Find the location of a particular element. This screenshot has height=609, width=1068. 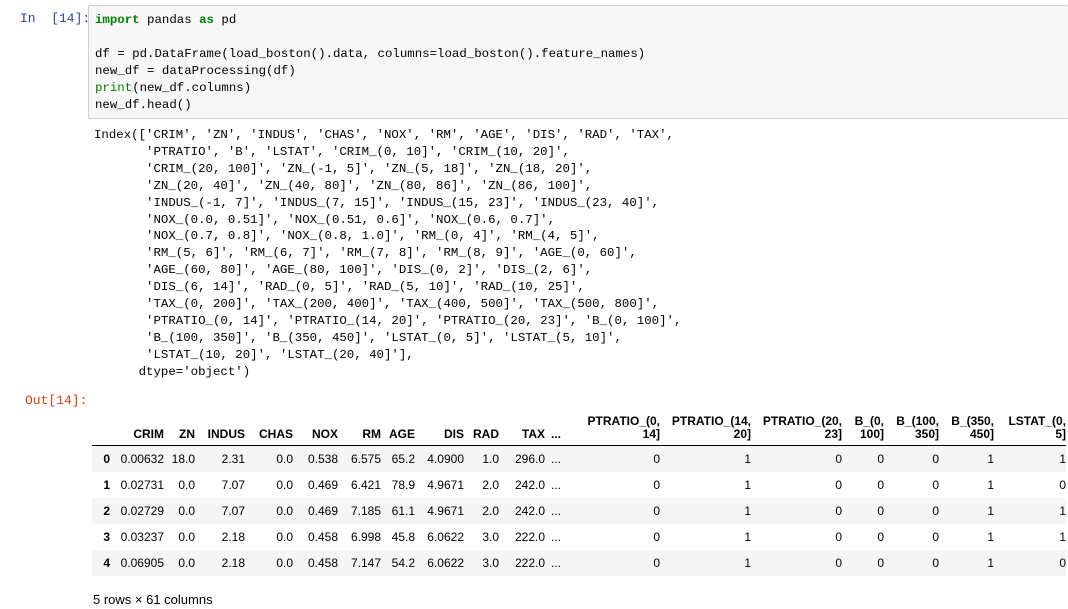

table-cell: 0.02729 is located at coordinates (142, 510).